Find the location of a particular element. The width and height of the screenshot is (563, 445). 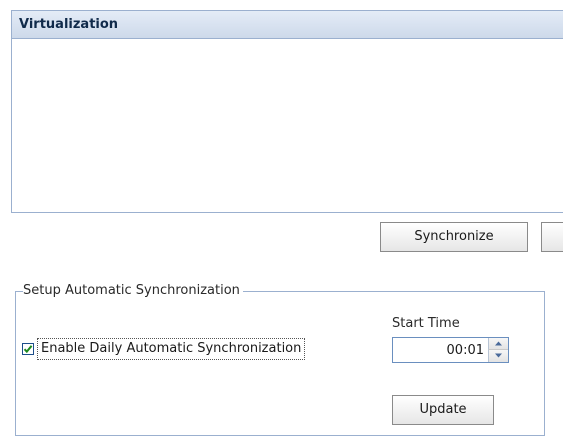

start-time-spinner is located at coordinates (450, 350).